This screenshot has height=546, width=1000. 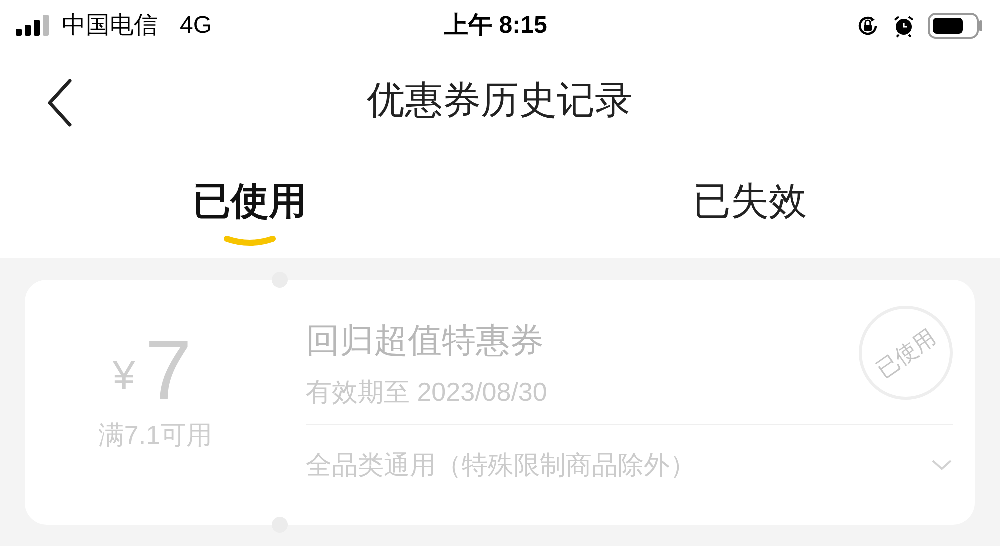 I want to click on currency-symbol: ¥, so click(x=124, y=376).